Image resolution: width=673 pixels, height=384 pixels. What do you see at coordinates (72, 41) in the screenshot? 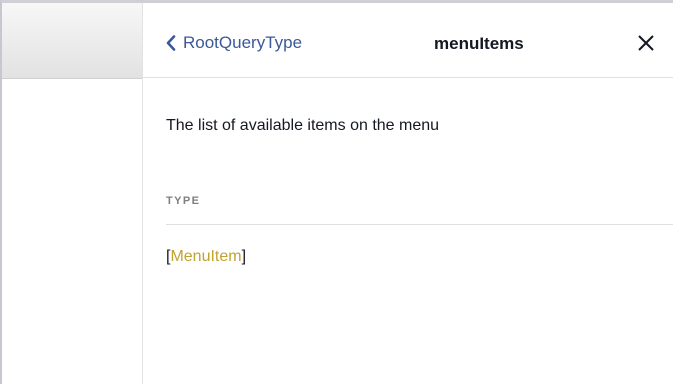
I see `editor-toolbar` at bounding box center [72, 41].